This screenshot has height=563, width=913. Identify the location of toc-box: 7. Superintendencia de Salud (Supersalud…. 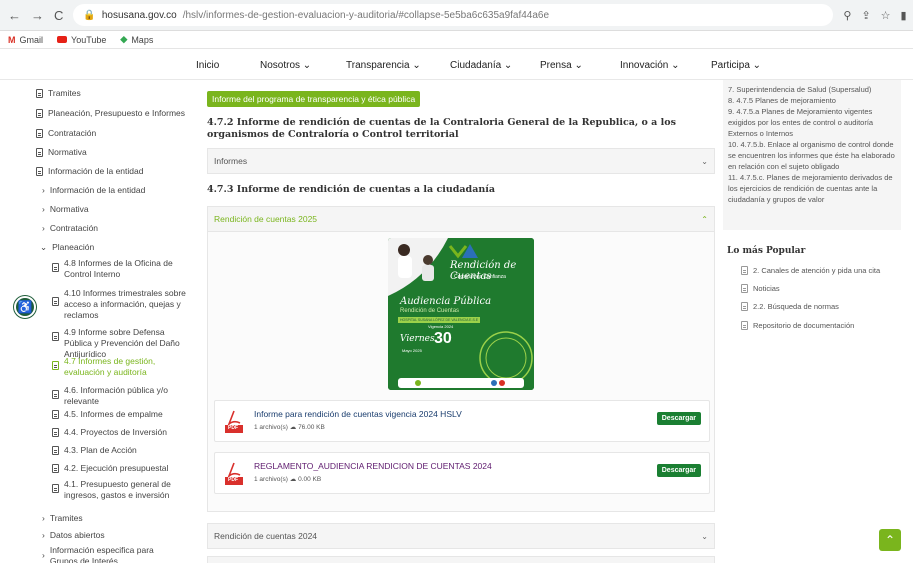
(812, 155).